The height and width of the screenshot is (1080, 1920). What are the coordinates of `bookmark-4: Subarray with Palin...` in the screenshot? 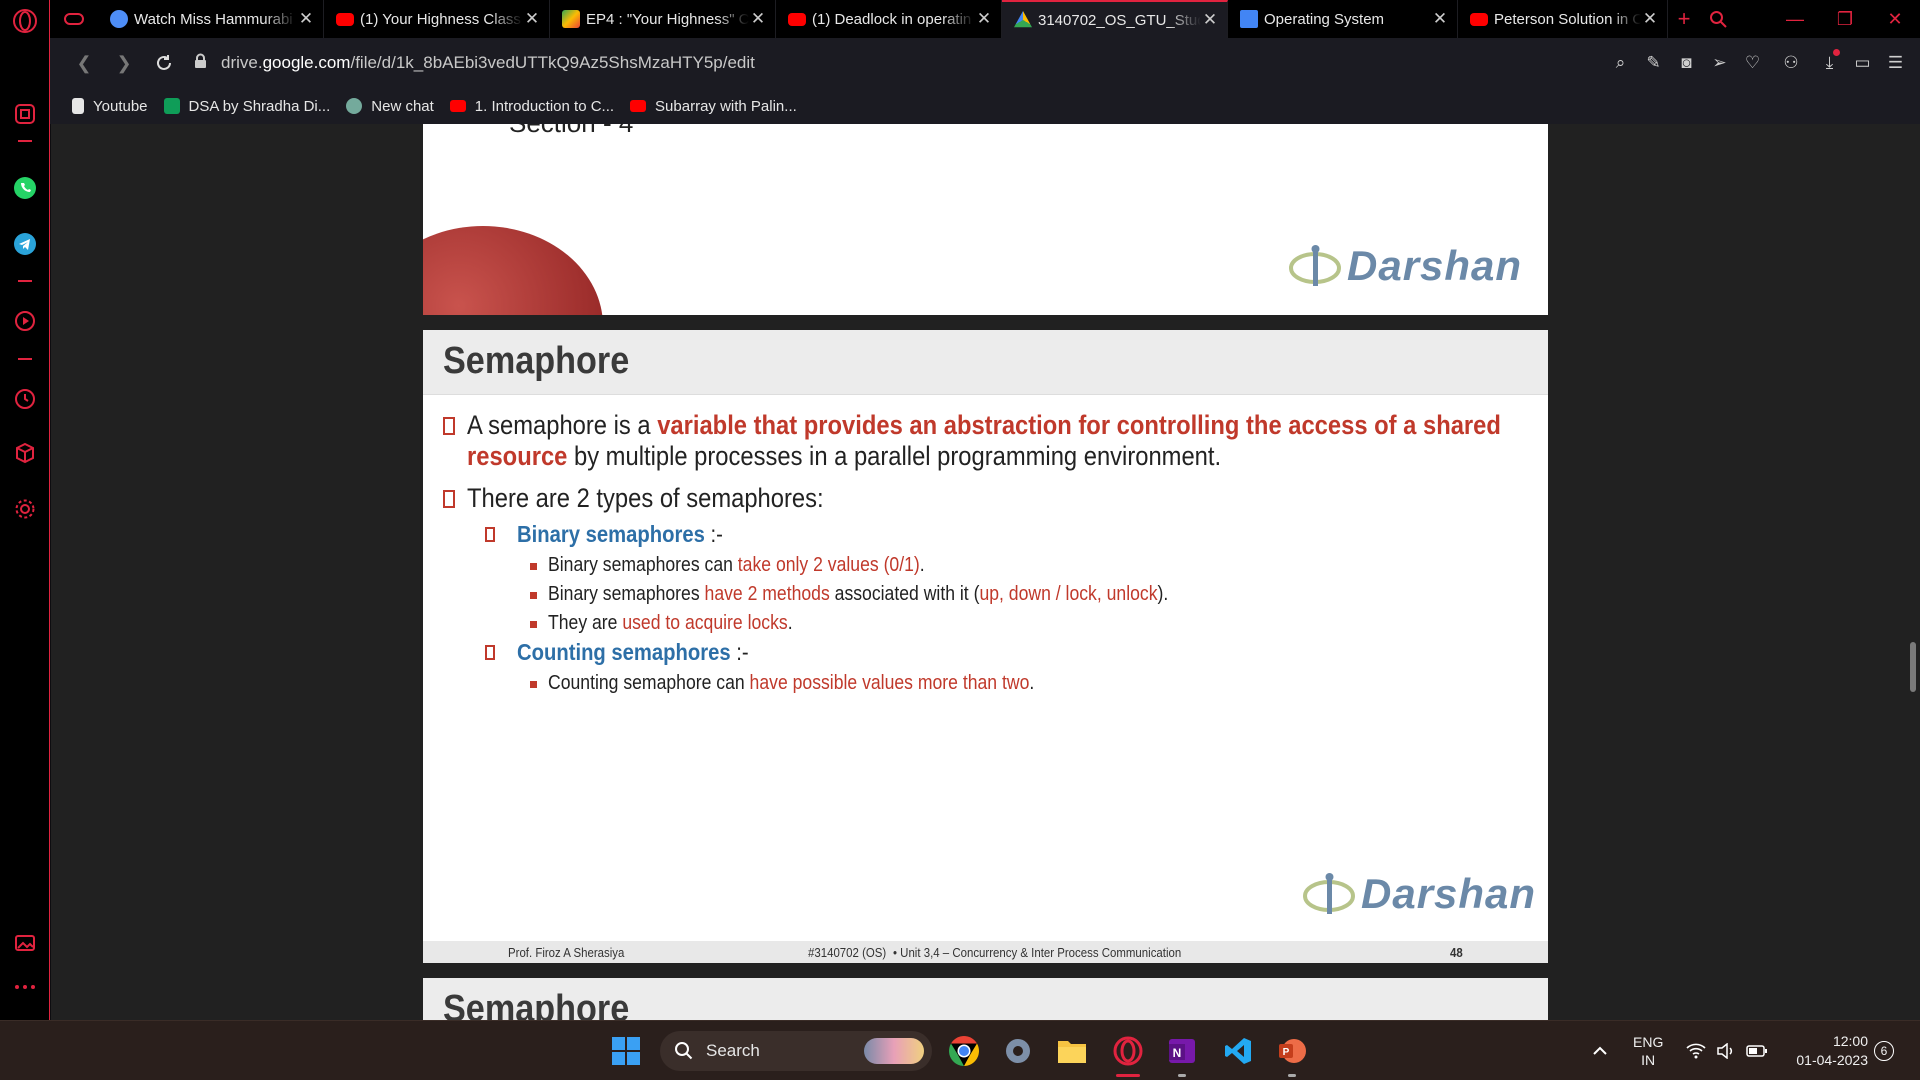 It's located at (713, 106).